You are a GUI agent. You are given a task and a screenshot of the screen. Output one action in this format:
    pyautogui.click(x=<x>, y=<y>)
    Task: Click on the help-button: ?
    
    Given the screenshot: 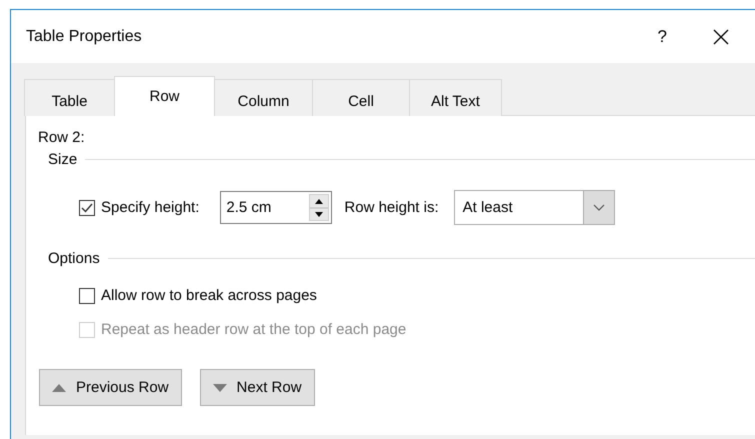 What is the action you would take?
    pyautogui.click(x=662, y=36)
    